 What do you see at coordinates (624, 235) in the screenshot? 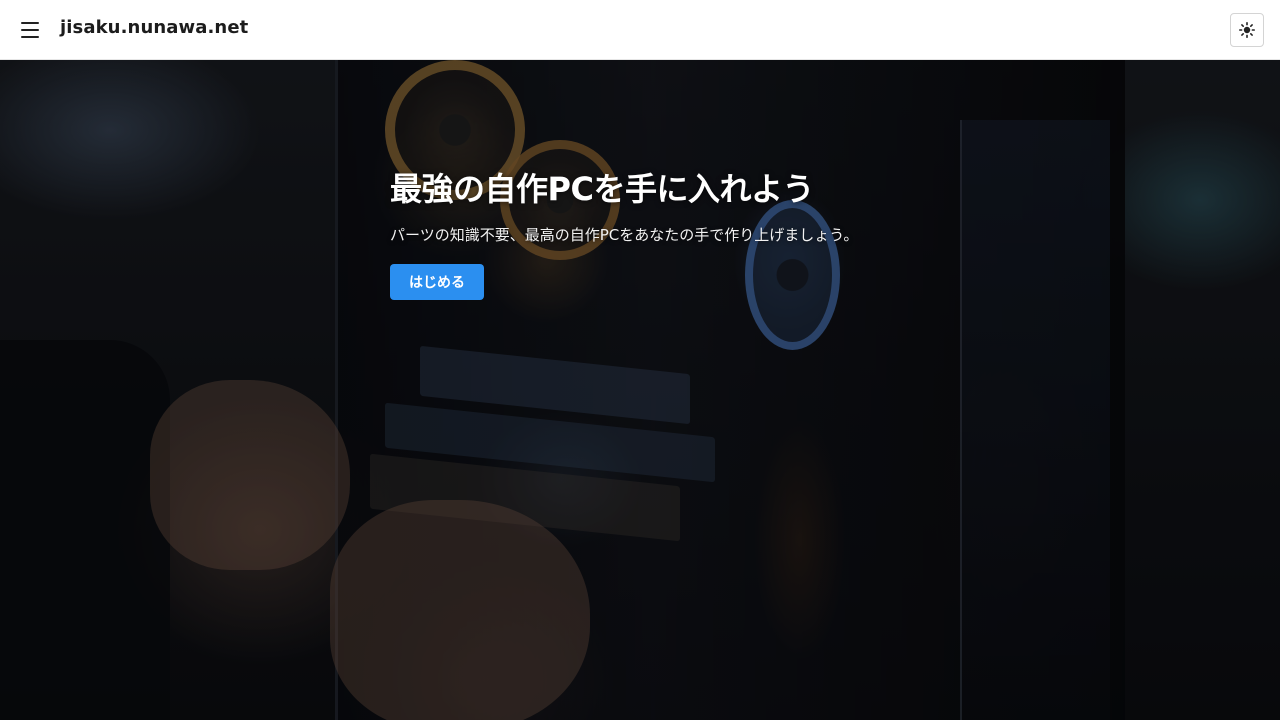
I see `hero-subtitle: パーツの知識不要、最高の自作PCをあなたの手で作り上げましょう。` at bounding box center [624, 235].